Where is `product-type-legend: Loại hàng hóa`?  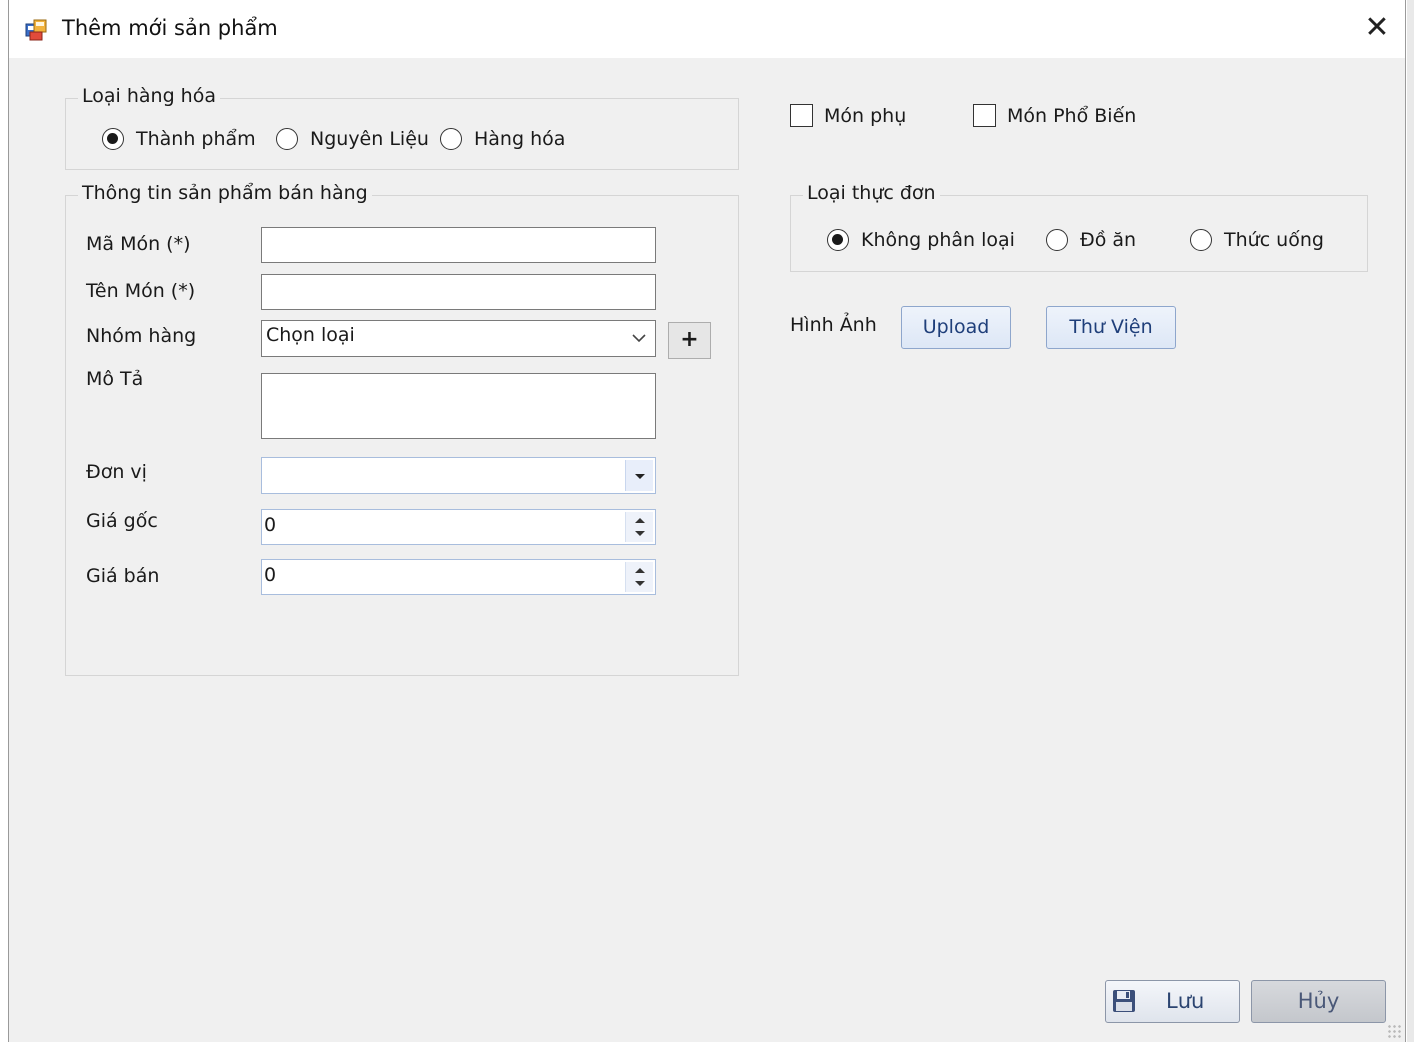 product-type-legend: Loại hàng hóa is located at coordinates (149, 96).